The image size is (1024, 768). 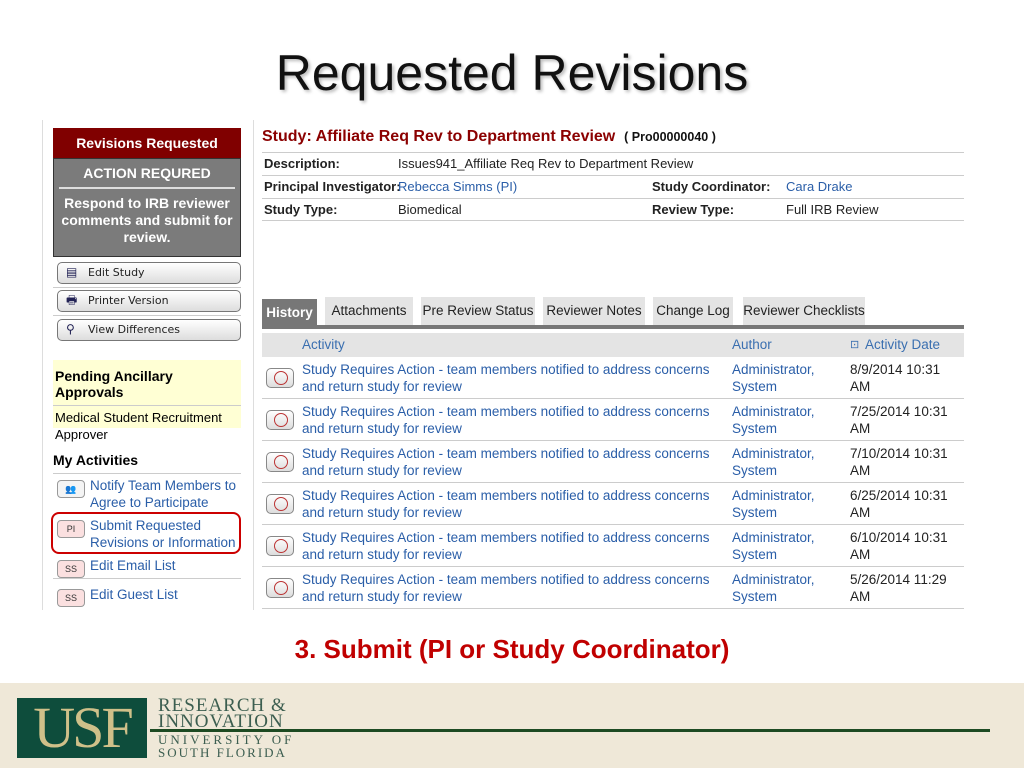 I want to click on label: Study Coordinator:, so click(x=711, y=186).